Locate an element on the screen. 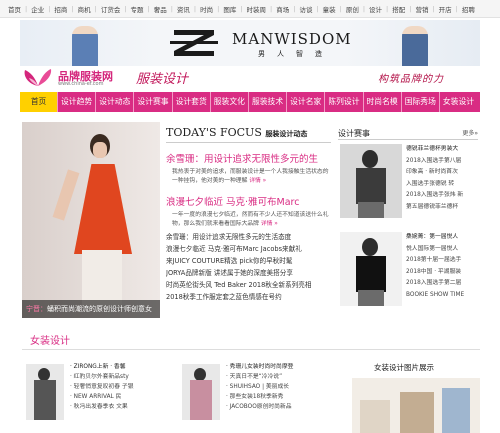 This screenshot has width=500, height=433. nav-item-news: 设计动态 is located at coordinates (115, 102).